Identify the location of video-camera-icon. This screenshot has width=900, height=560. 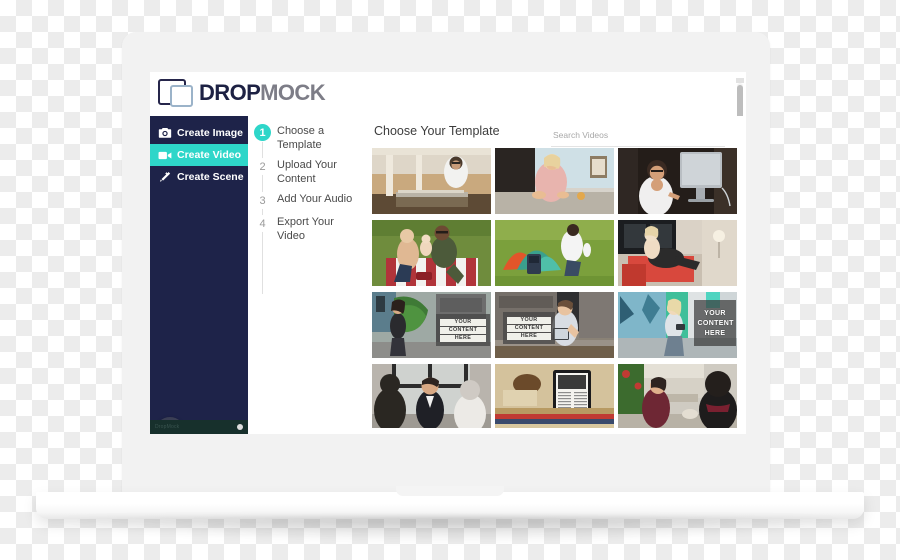
(164, 155).